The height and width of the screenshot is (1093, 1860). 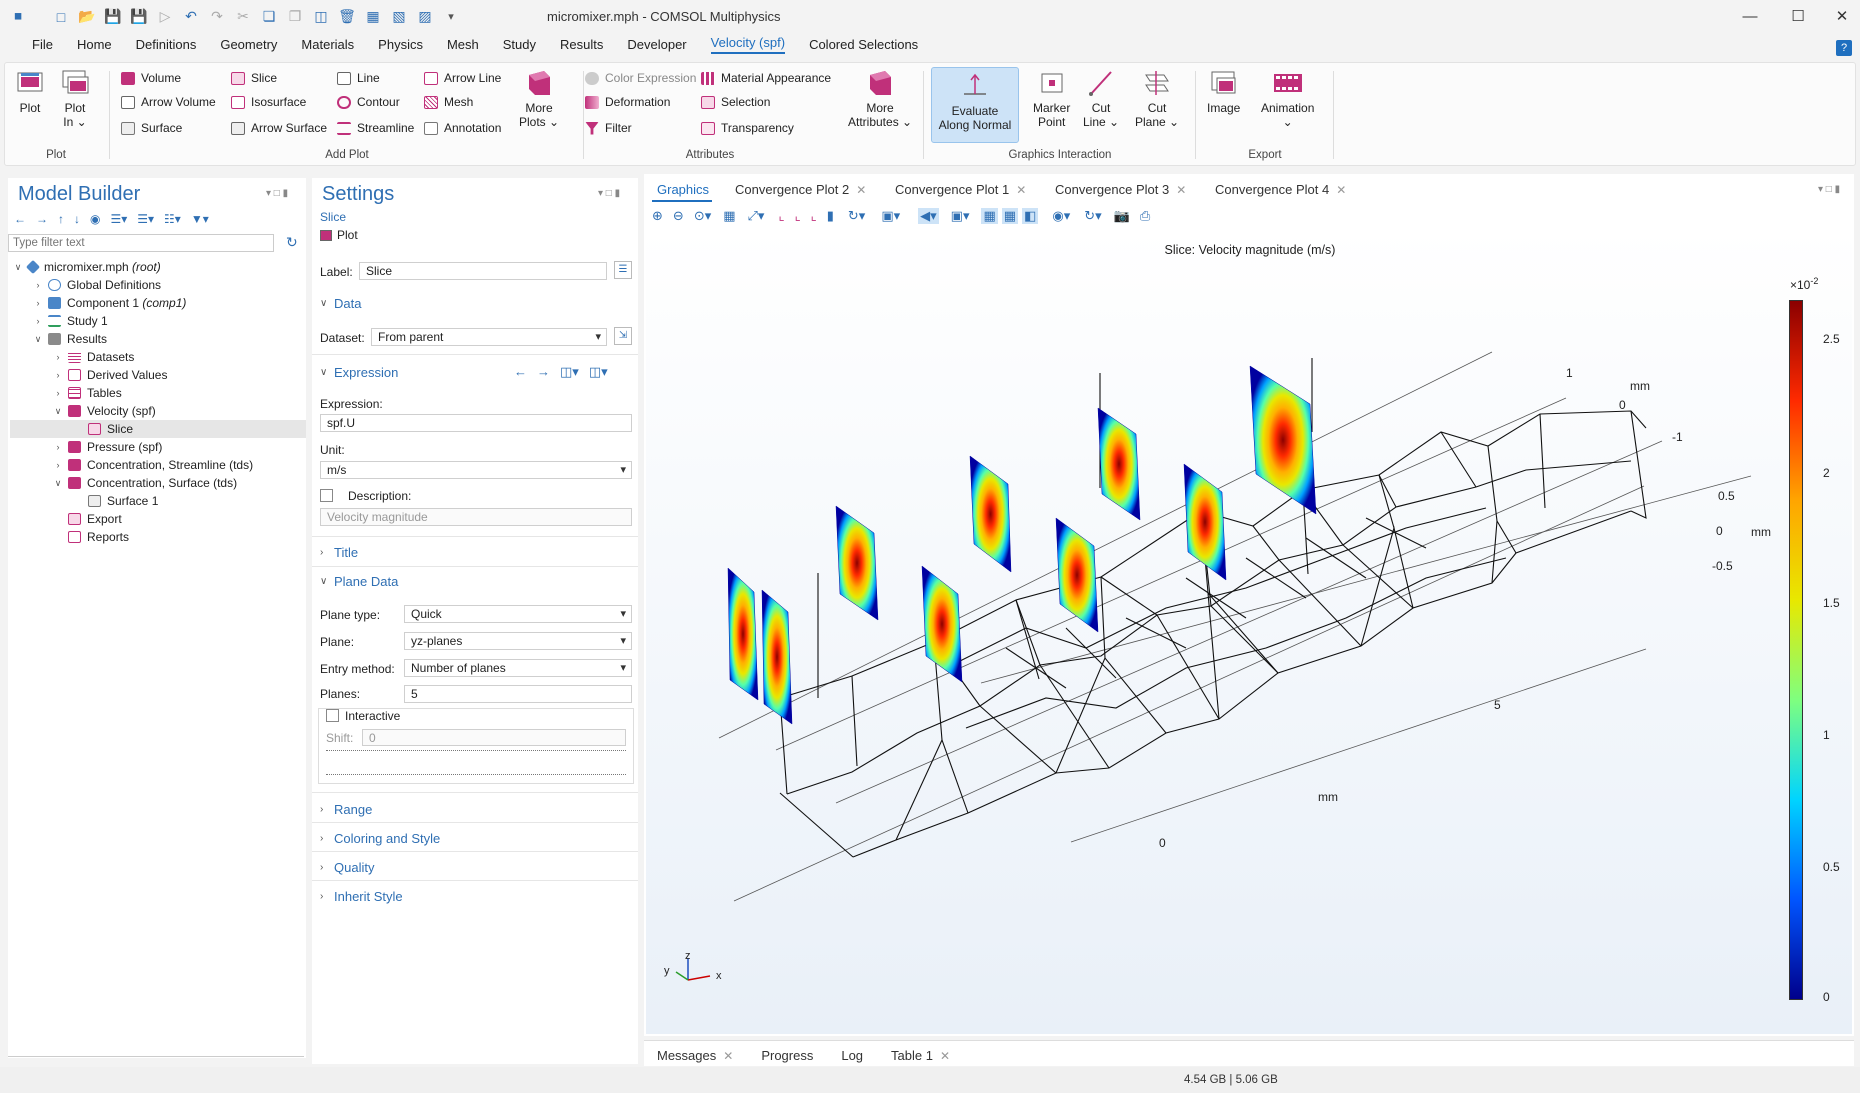 What do you see at coordinates (581, 47) in the screenshot?
I see `menu-results: Results` at bounding box center [581, 47].